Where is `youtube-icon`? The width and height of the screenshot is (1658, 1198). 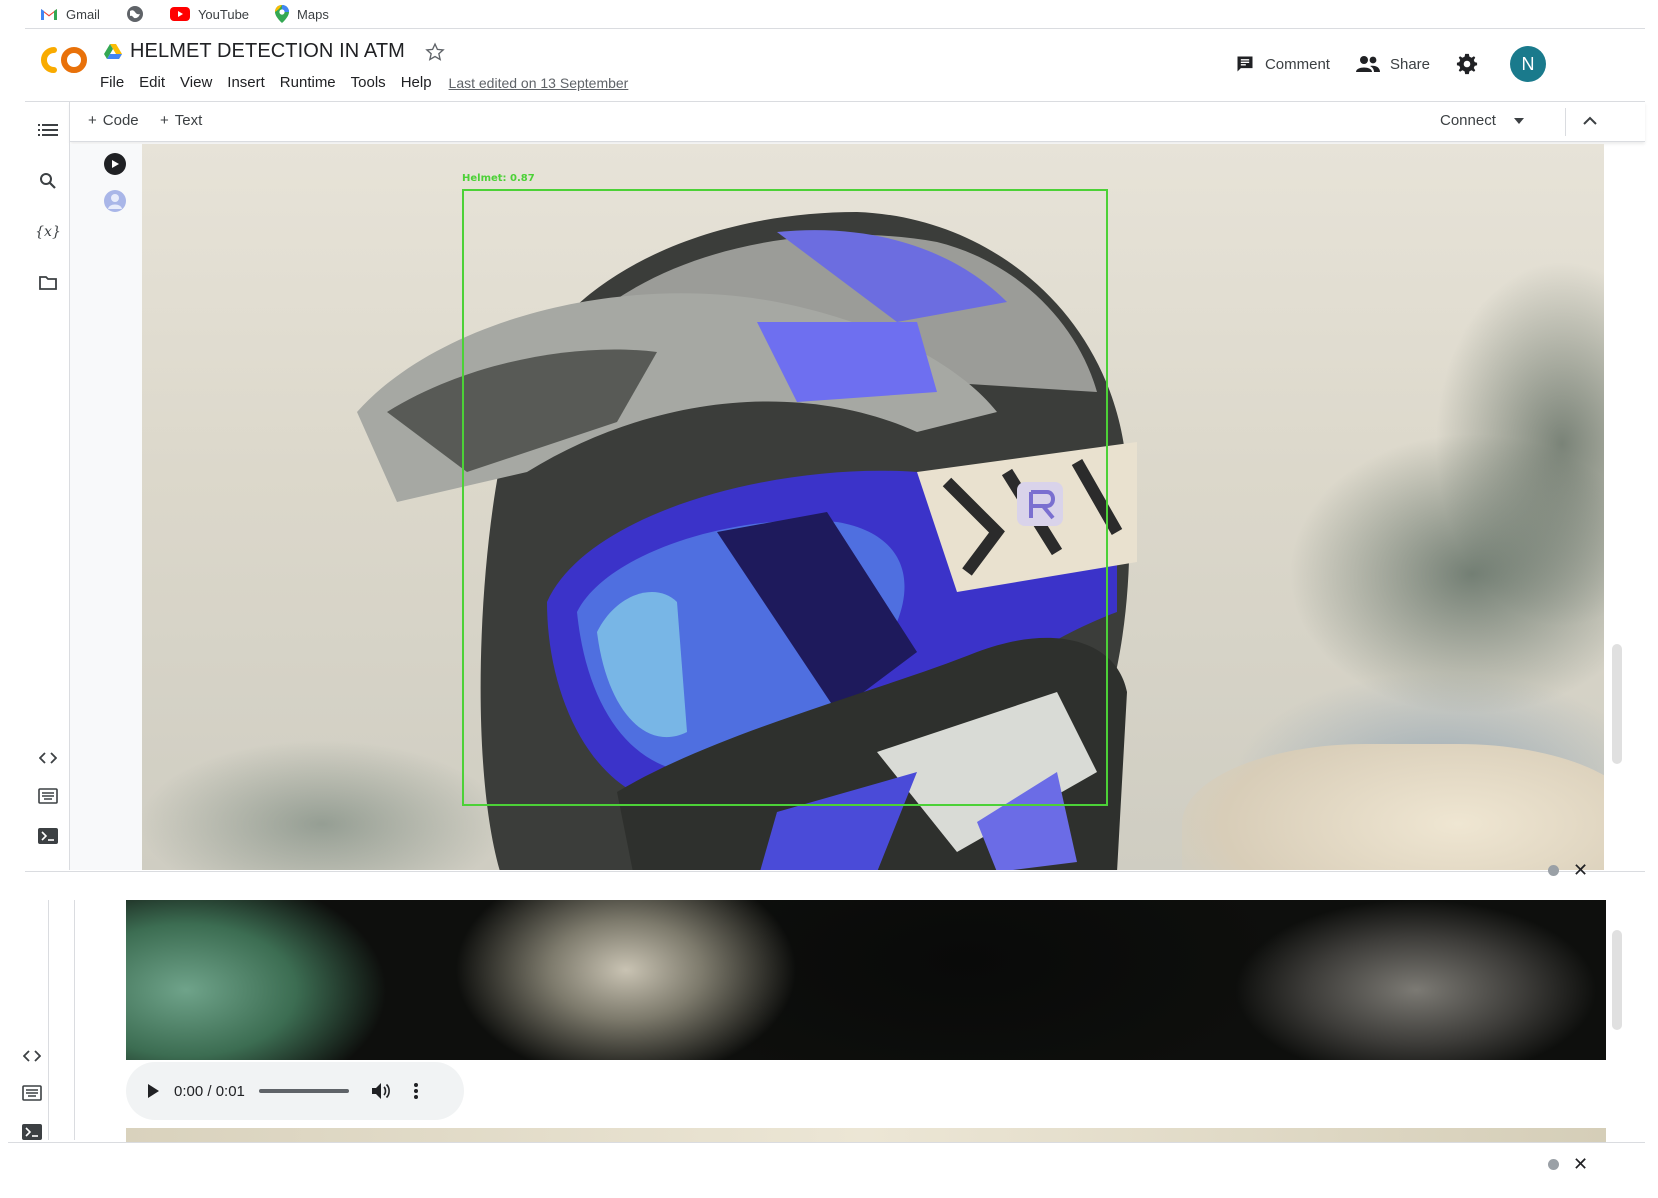
youtube-icon is located at coordinates (179, 14).